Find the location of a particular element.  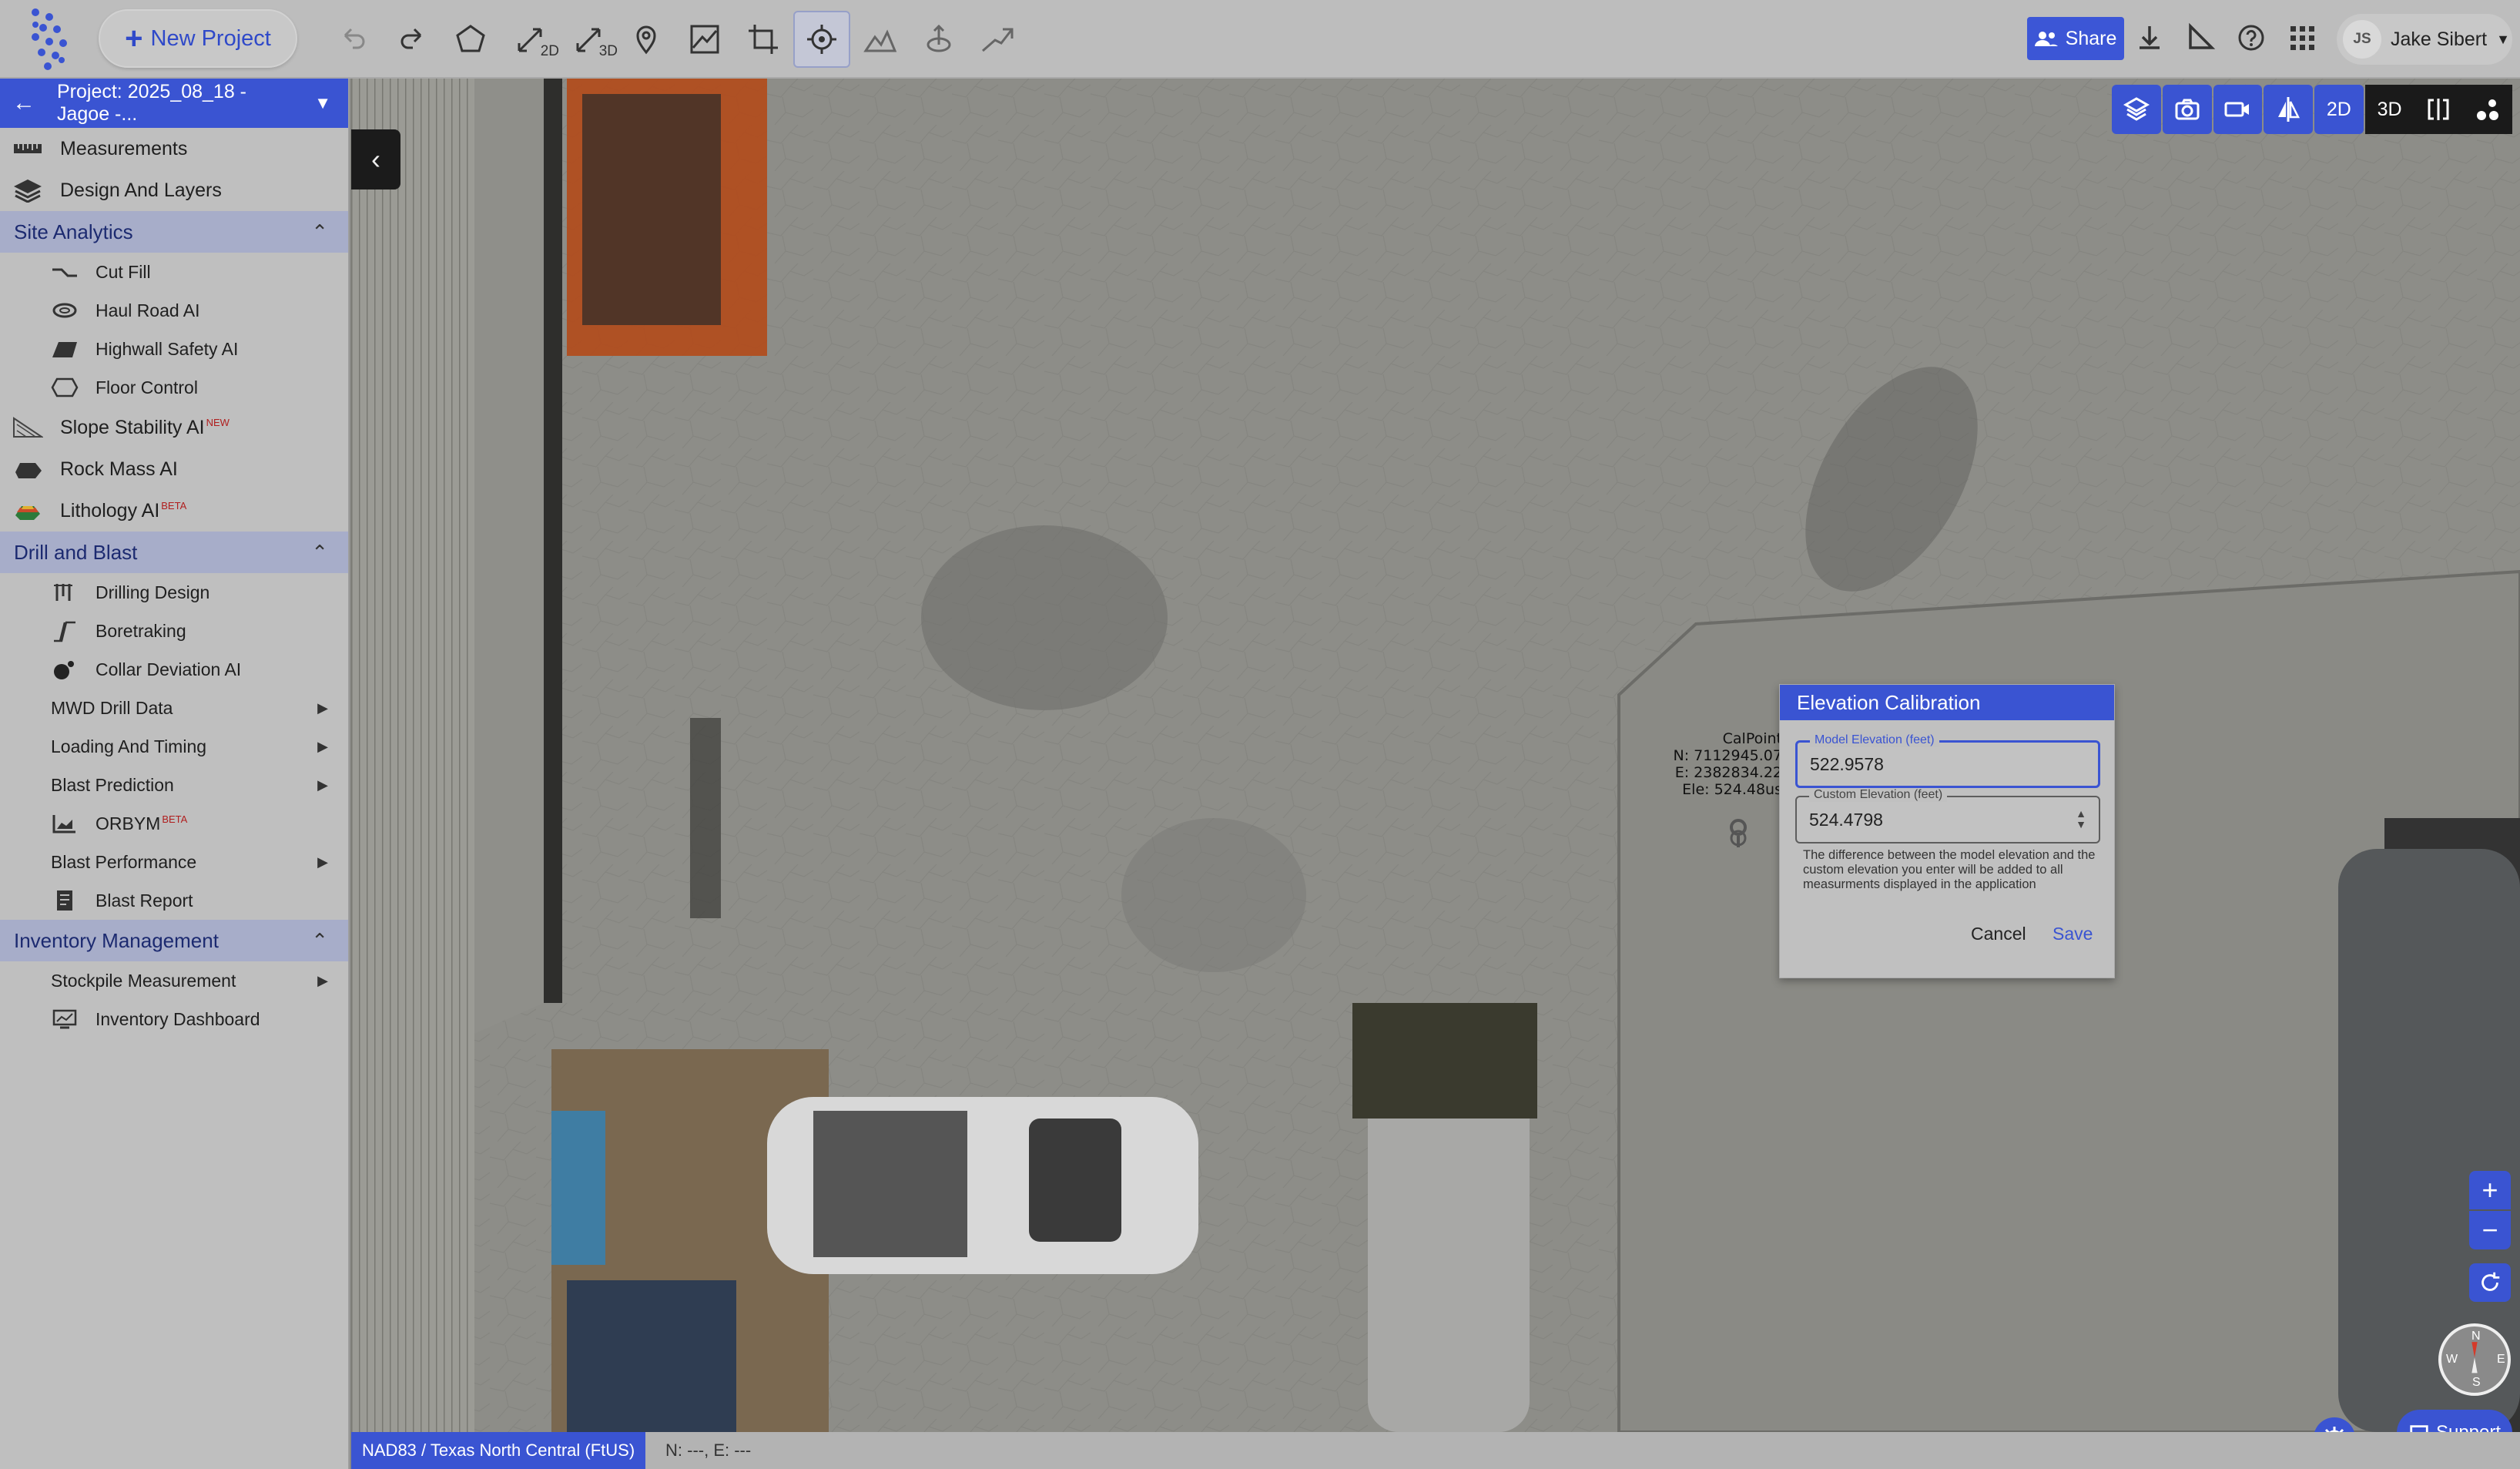

sidebar-item-measurements: Measurements is located at coordinates (174, 148).